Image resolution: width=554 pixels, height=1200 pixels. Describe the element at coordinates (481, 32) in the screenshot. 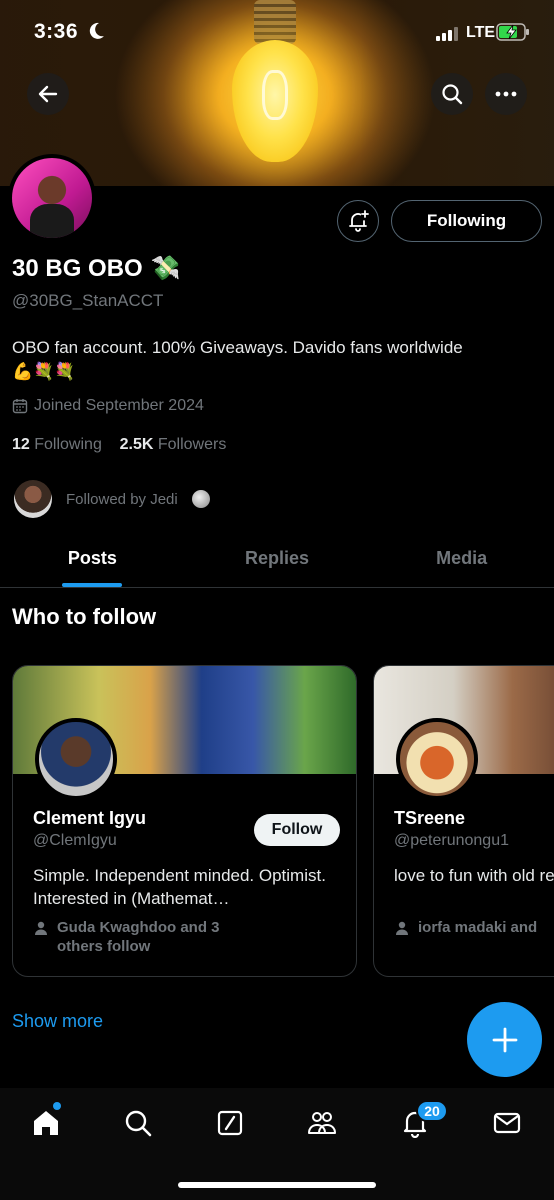

I see `network-label: LTE` at that location.